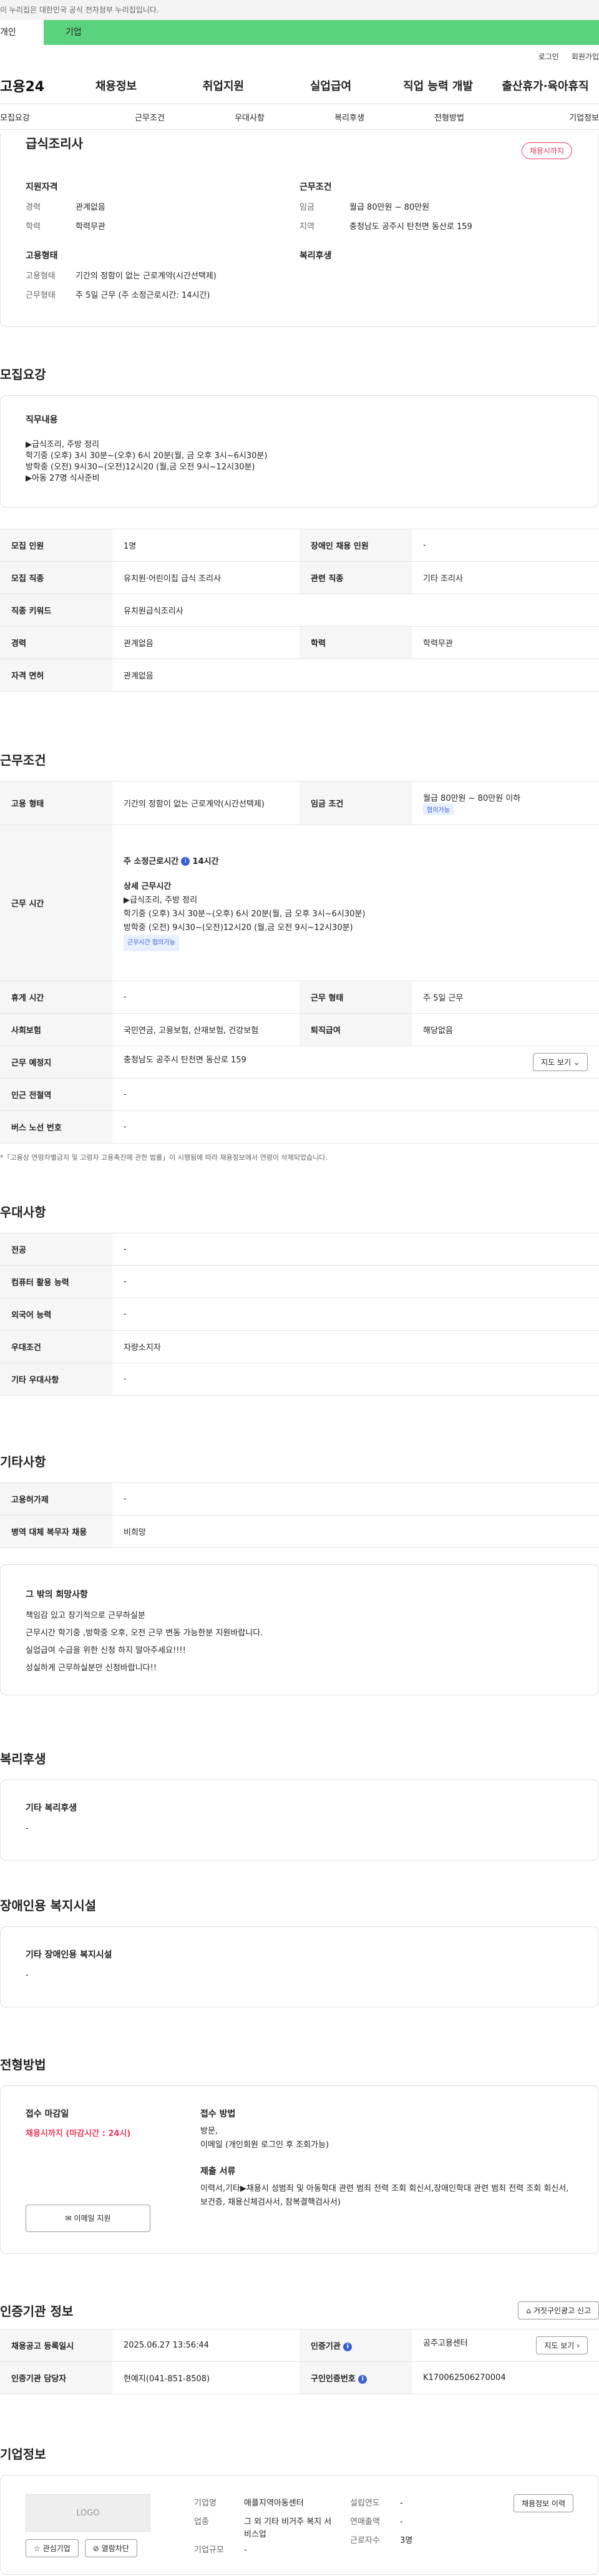 The width and height of the screenshot is (599, 2576). I want to click on hope-line: 실업급여 수급을 위한 신청 하지 말아주세요!!!!, so click(106, 1650).